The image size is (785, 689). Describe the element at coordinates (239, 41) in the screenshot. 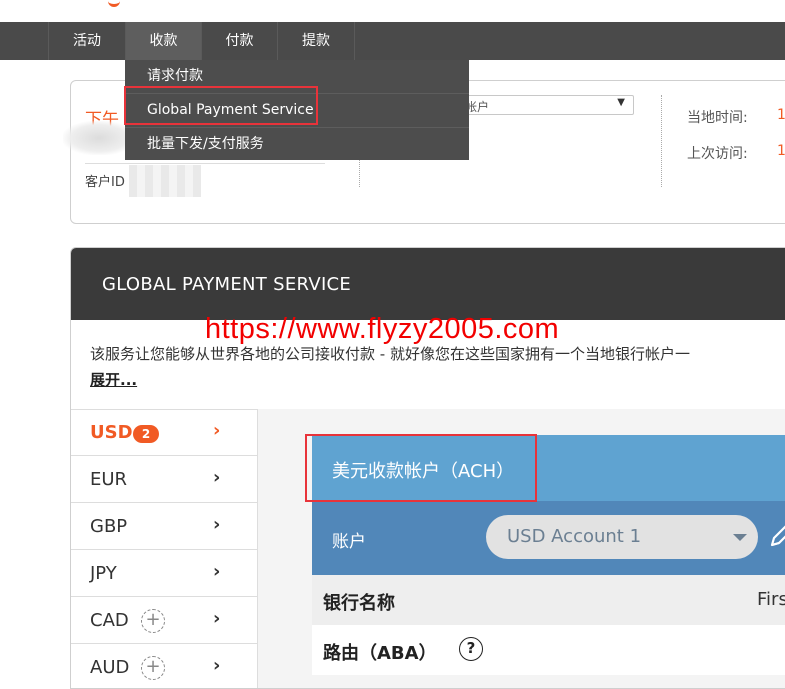

I see `nav-item-pay: 付款` at that location.